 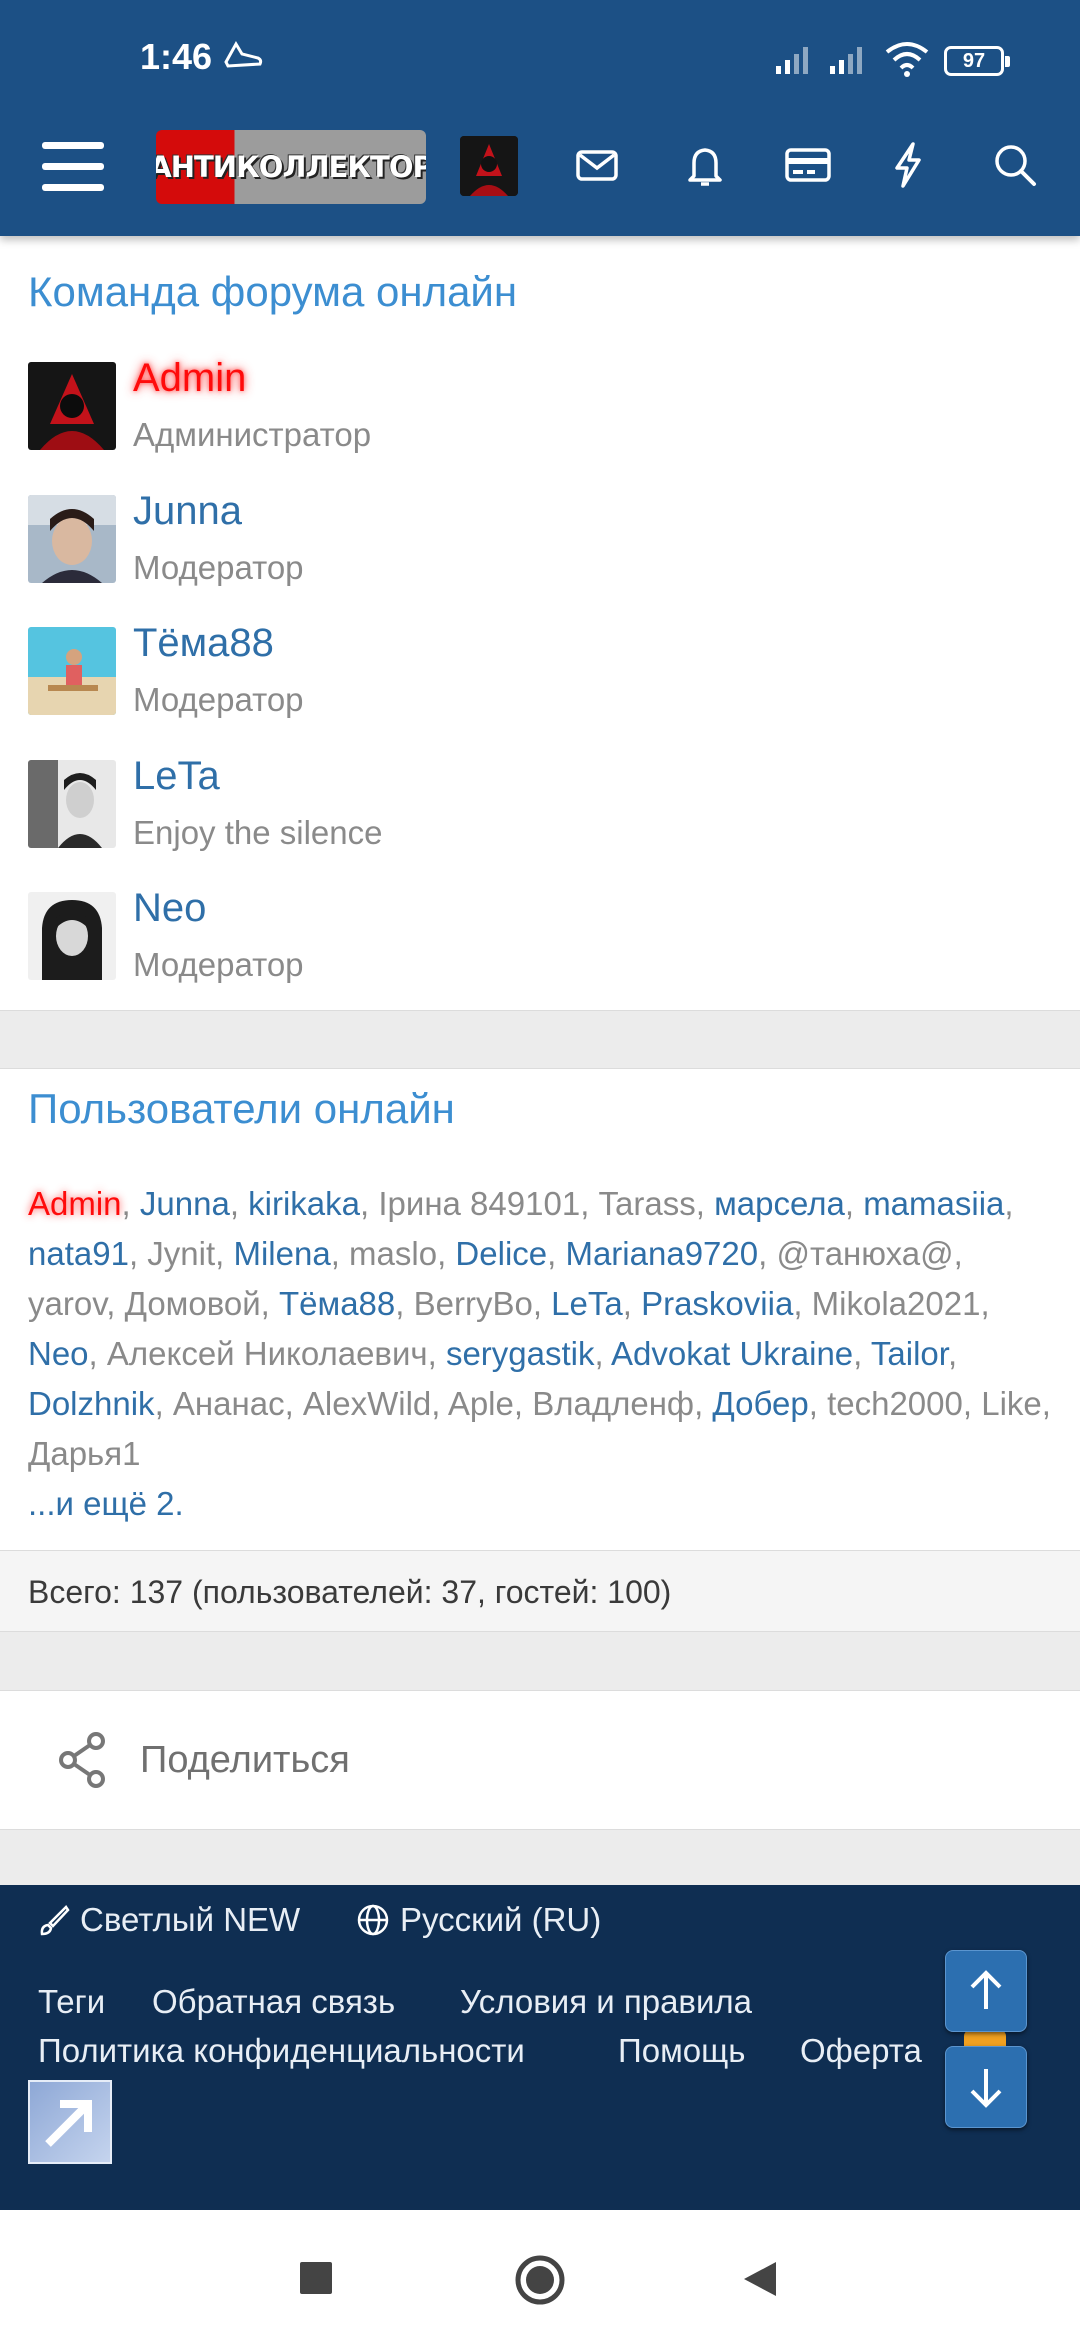 What do you see at coordinates (337, 1303) in the screenshot?
I see `online-user-link: Тёма88` at bounding box center [337, 1303].